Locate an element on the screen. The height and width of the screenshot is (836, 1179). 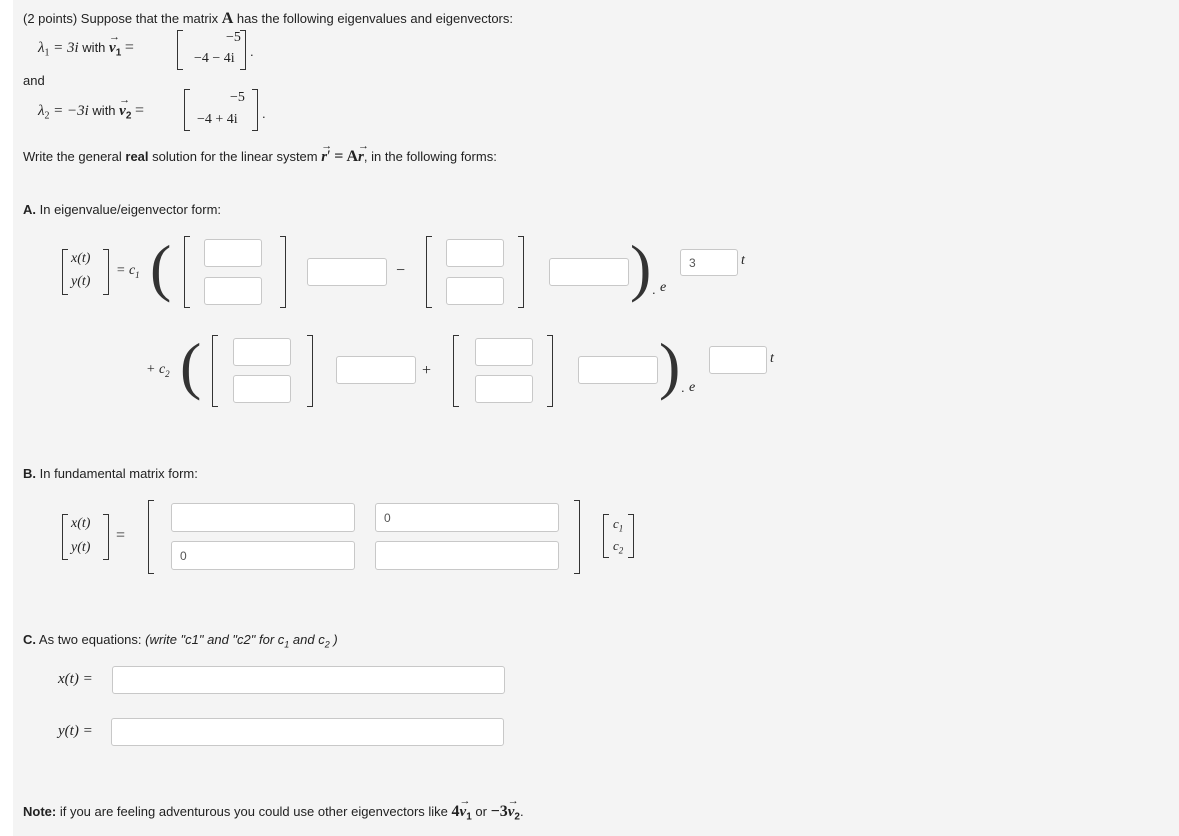
part-a-lhs-y: y(t) is located at coordinates (81, 281).